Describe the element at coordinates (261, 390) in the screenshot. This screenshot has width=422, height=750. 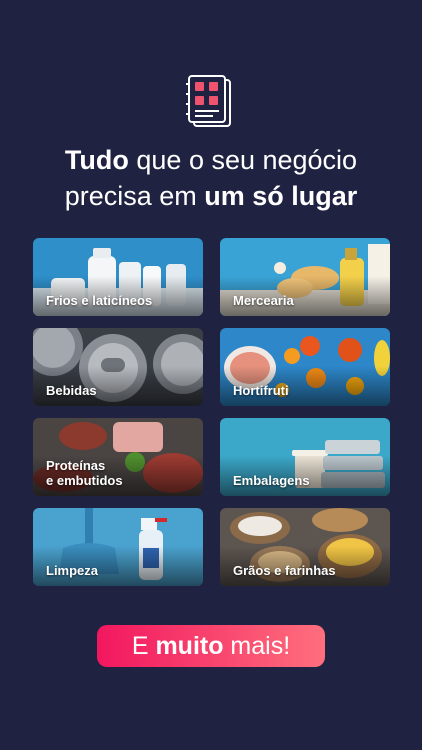
I see `category-label: Hortifruti` at that location.